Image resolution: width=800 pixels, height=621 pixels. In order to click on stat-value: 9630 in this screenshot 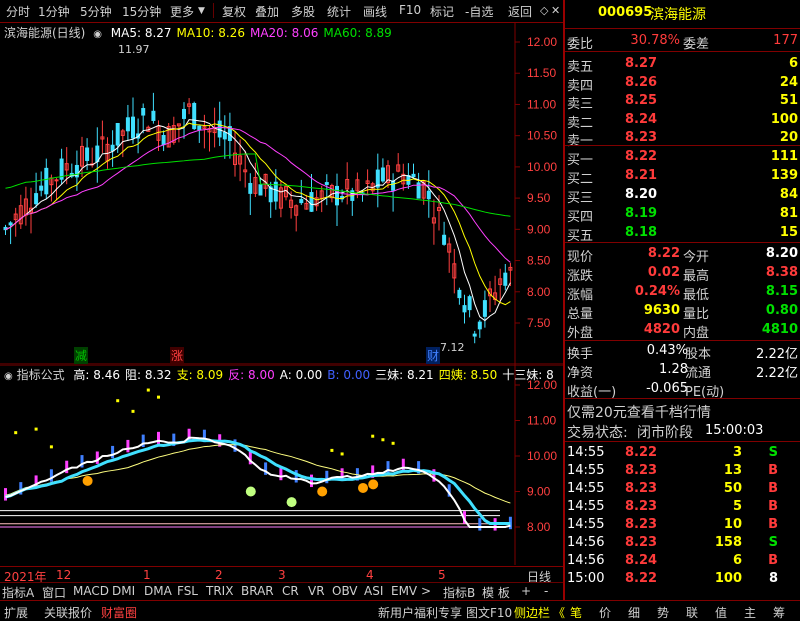, I will do `click(661, 310)`.